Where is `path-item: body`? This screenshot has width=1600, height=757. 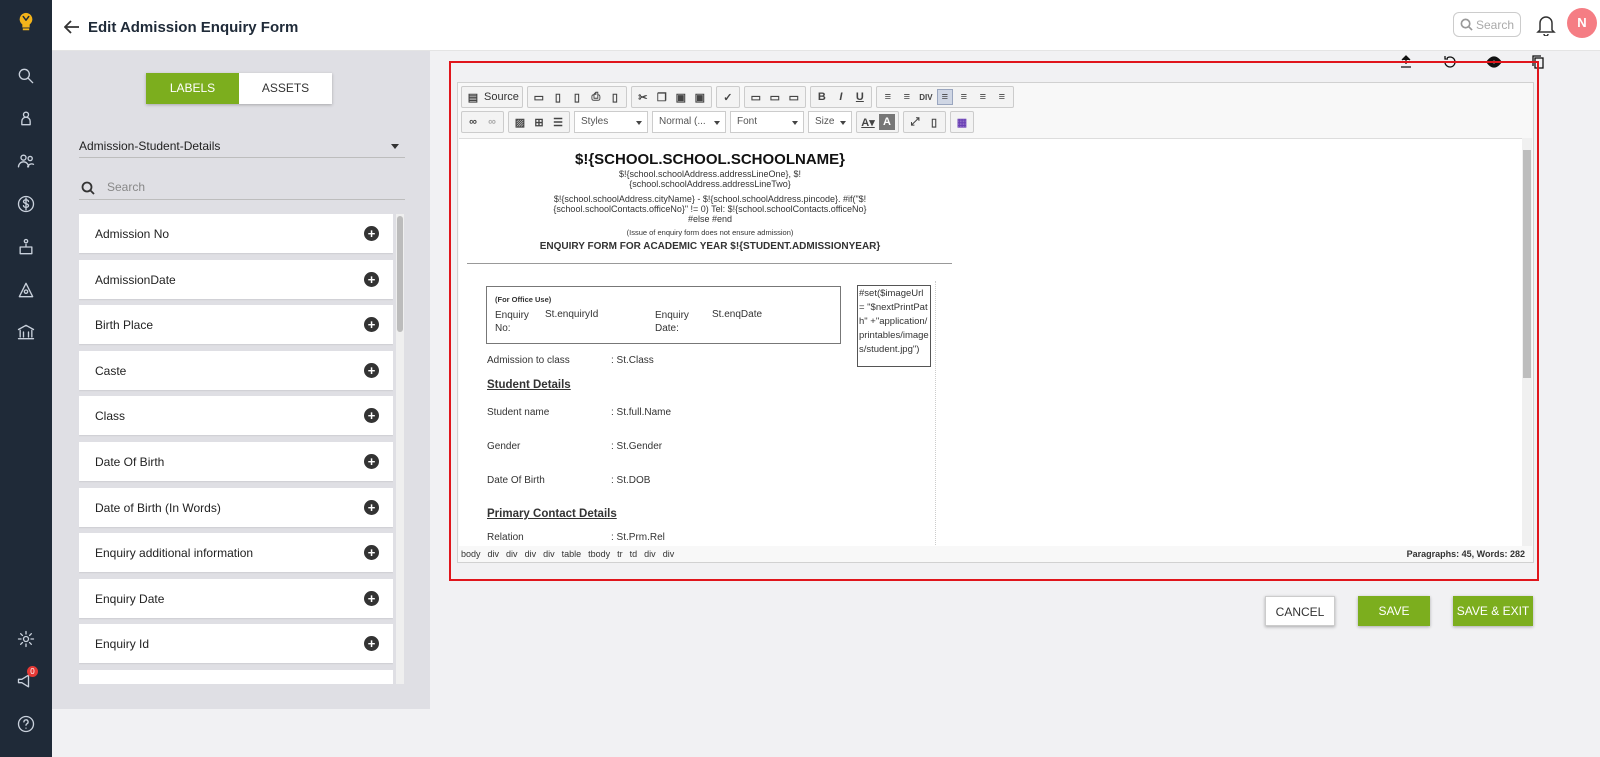
path-item: body is located at coordinates (471, 554).